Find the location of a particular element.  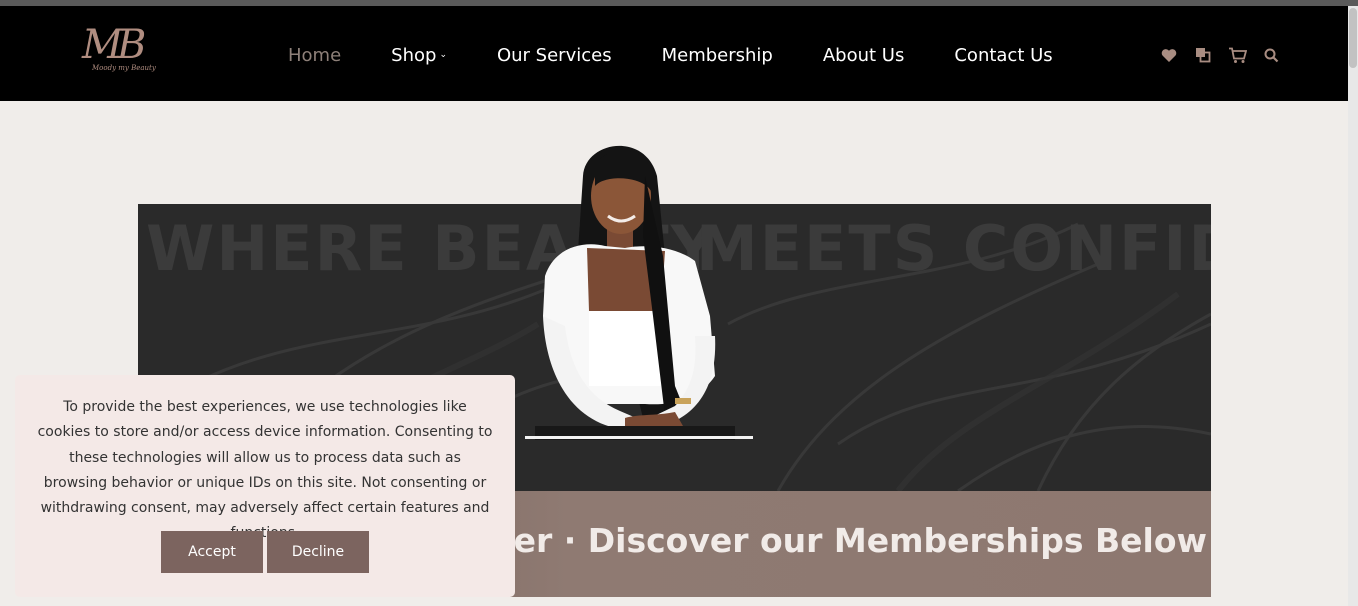

search-icon is located at coordinates (1271, 55).